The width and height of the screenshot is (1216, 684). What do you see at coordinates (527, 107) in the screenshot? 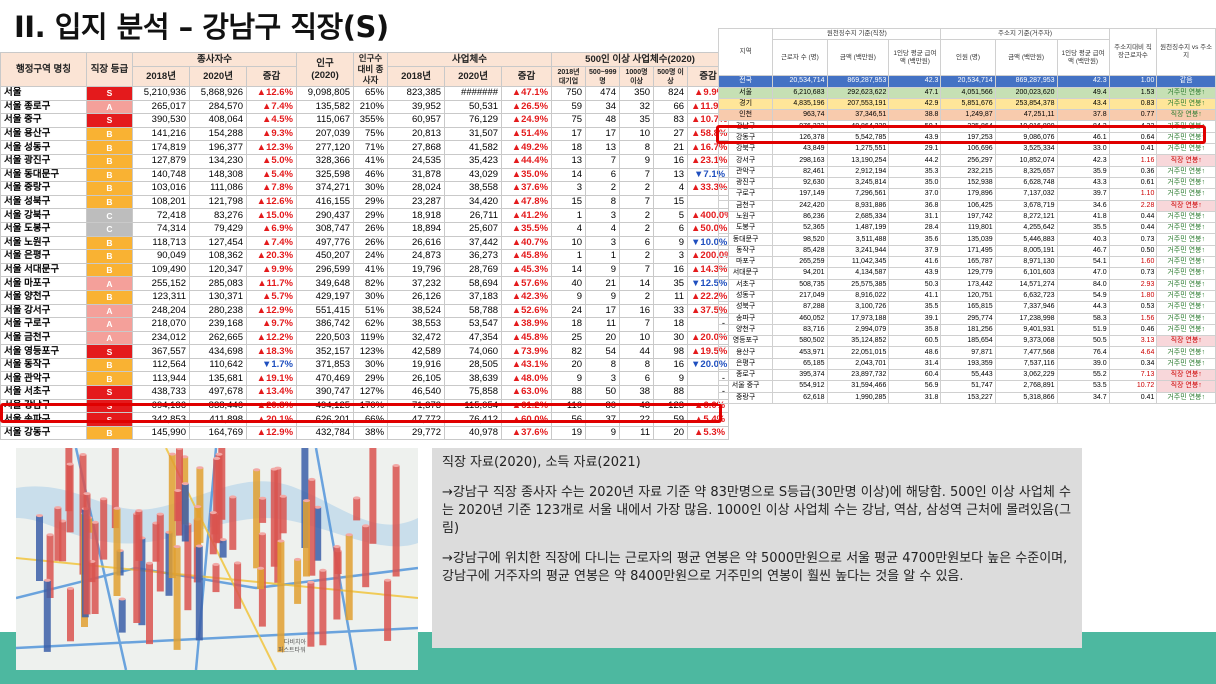
I see `cell-bc: ▲26.5%` at bounding box center [527, 107].